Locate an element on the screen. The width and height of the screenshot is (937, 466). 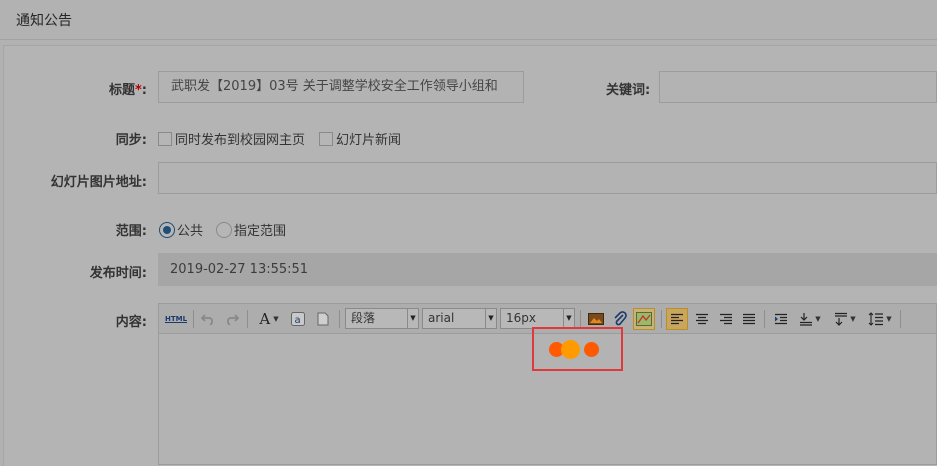
scope-public-radio: 公共 is located at coordinates (181, 229).